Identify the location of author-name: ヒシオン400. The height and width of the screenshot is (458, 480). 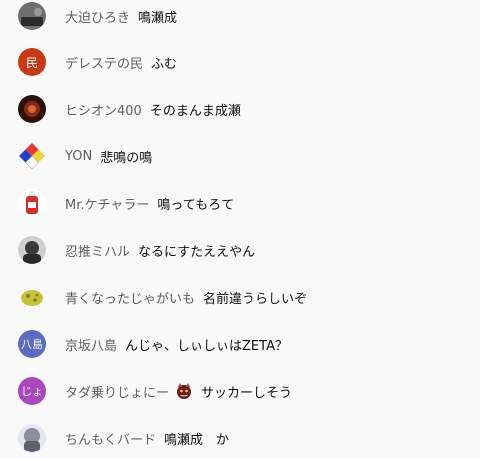
(103, 109).